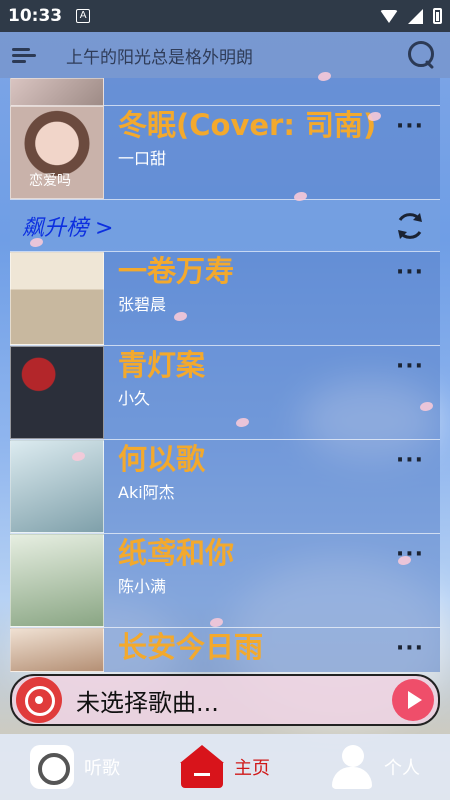  What do you see at coordinates (142, 158) in the screenshot?
I see `song-artist: 一口甜` at bounding box center [142, 158].